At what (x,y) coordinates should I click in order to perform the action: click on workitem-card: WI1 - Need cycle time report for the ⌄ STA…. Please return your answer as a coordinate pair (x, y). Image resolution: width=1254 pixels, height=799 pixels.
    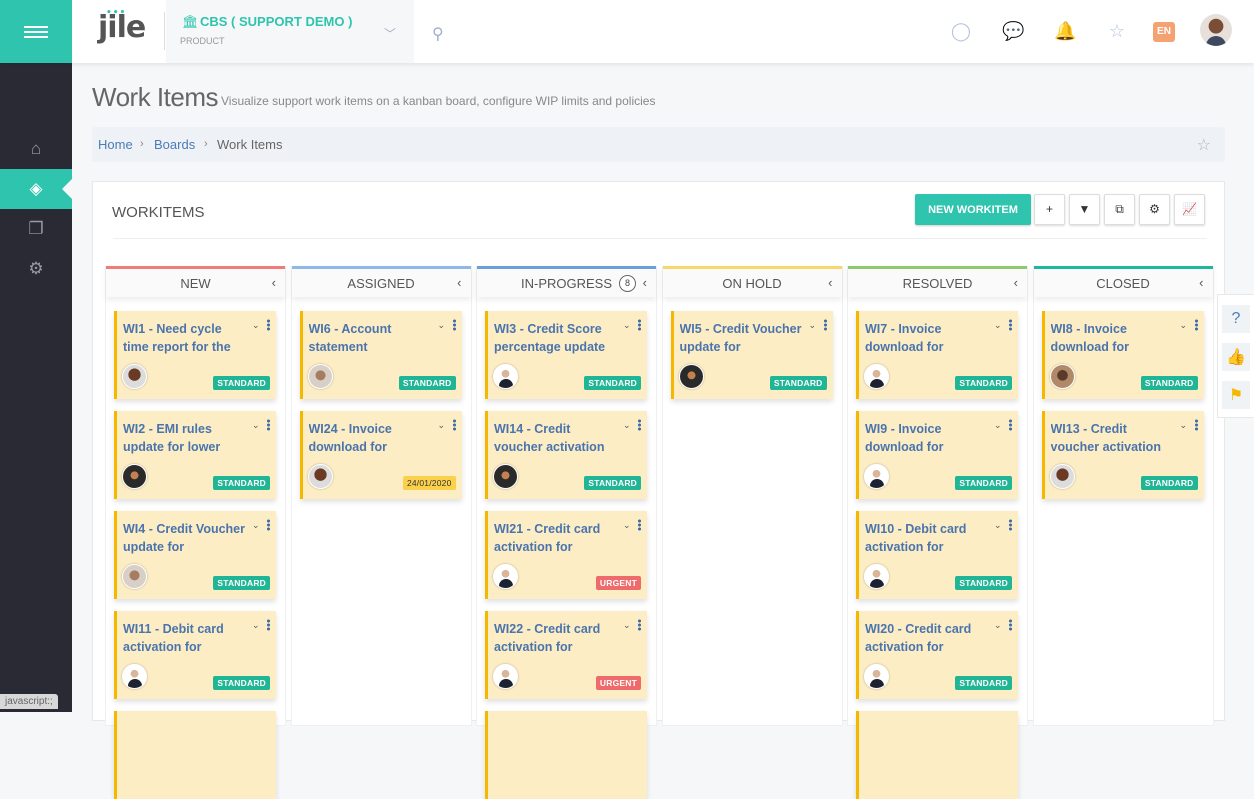
    Looking at the image, I should click on (195, 355).